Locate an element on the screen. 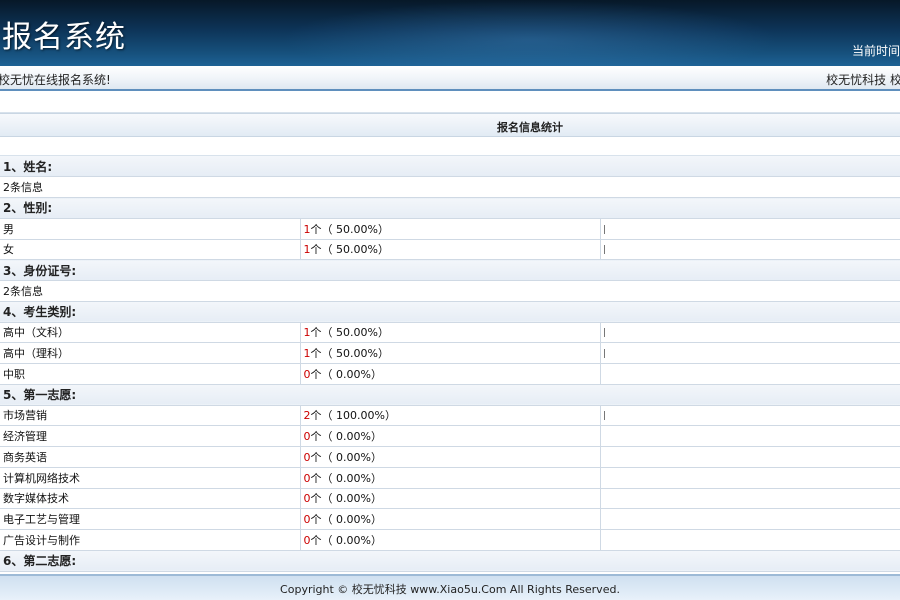  question-row: 6、第二志愿: is located at coordinates (450, 561).